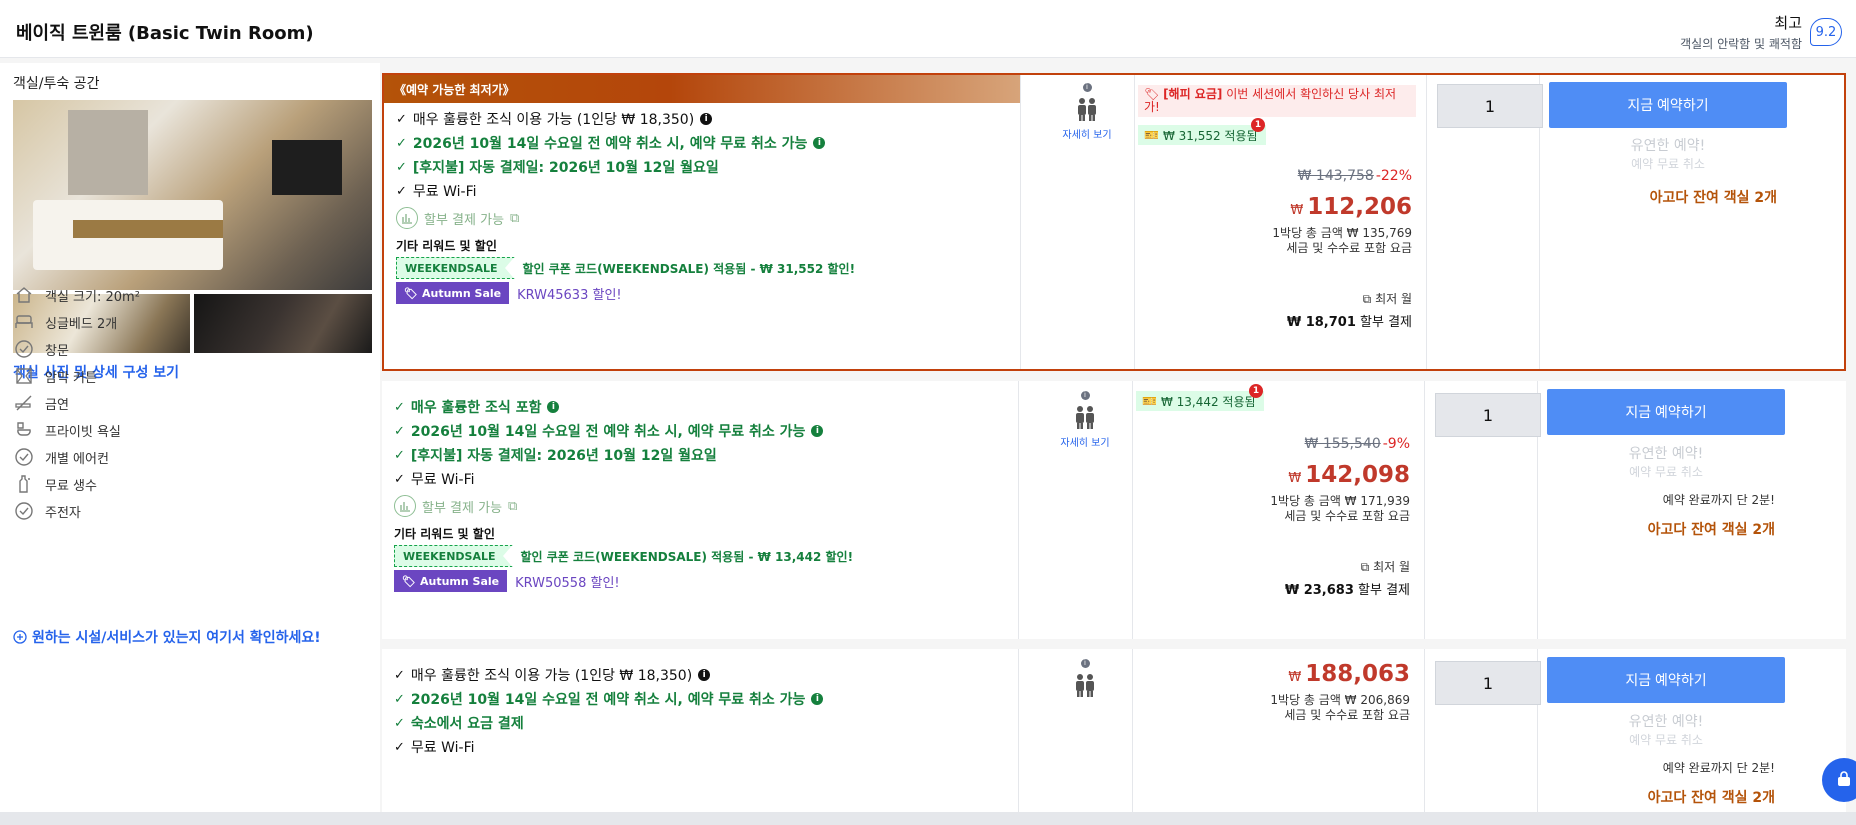 This screenshot has height=825, width=1856. I want to click on amenity-label: 주전자, so click(63, 513).